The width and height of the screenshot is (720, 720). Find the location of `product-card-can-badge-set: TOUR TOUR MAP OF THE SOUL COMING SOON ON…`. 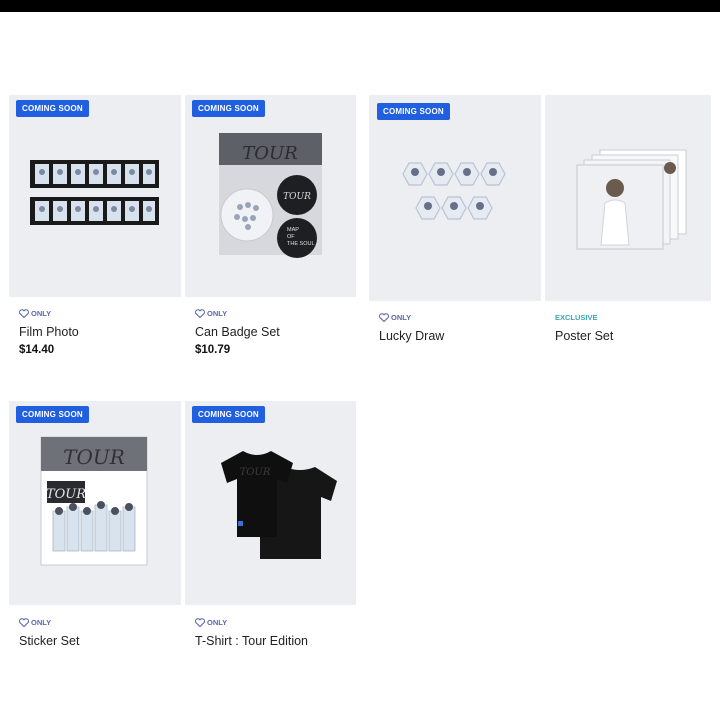

product-card-can-badge-set: TOUR TOUR MAP OF THE SOUL COMING SOON ON… is located at coordinates (270, 227).